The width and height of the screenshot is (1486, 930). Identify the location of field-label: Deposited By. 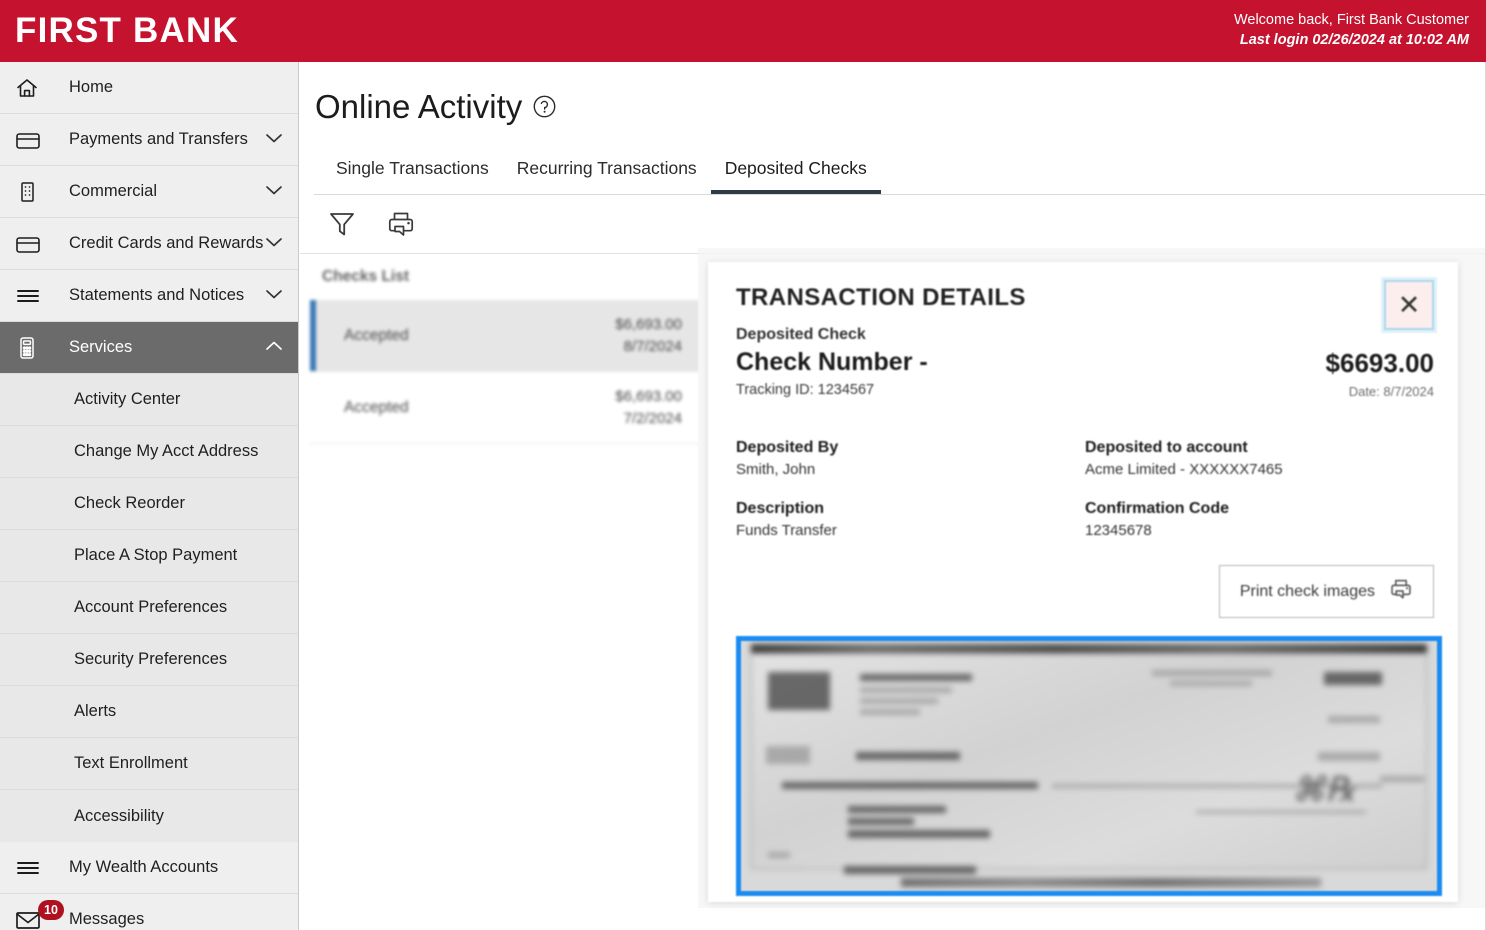
(787, 447).